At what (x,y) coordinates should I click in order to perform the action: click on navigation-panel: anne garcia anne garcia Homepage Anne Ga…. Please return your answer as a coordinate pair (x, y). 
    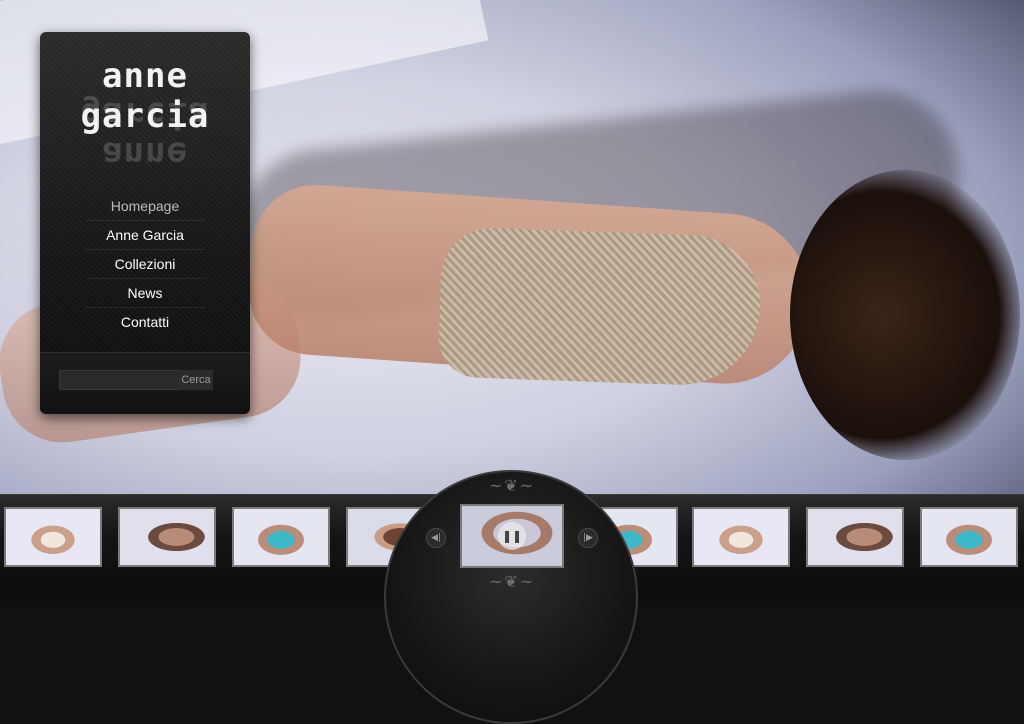
    Looking at the image, I should click on (145, 223).